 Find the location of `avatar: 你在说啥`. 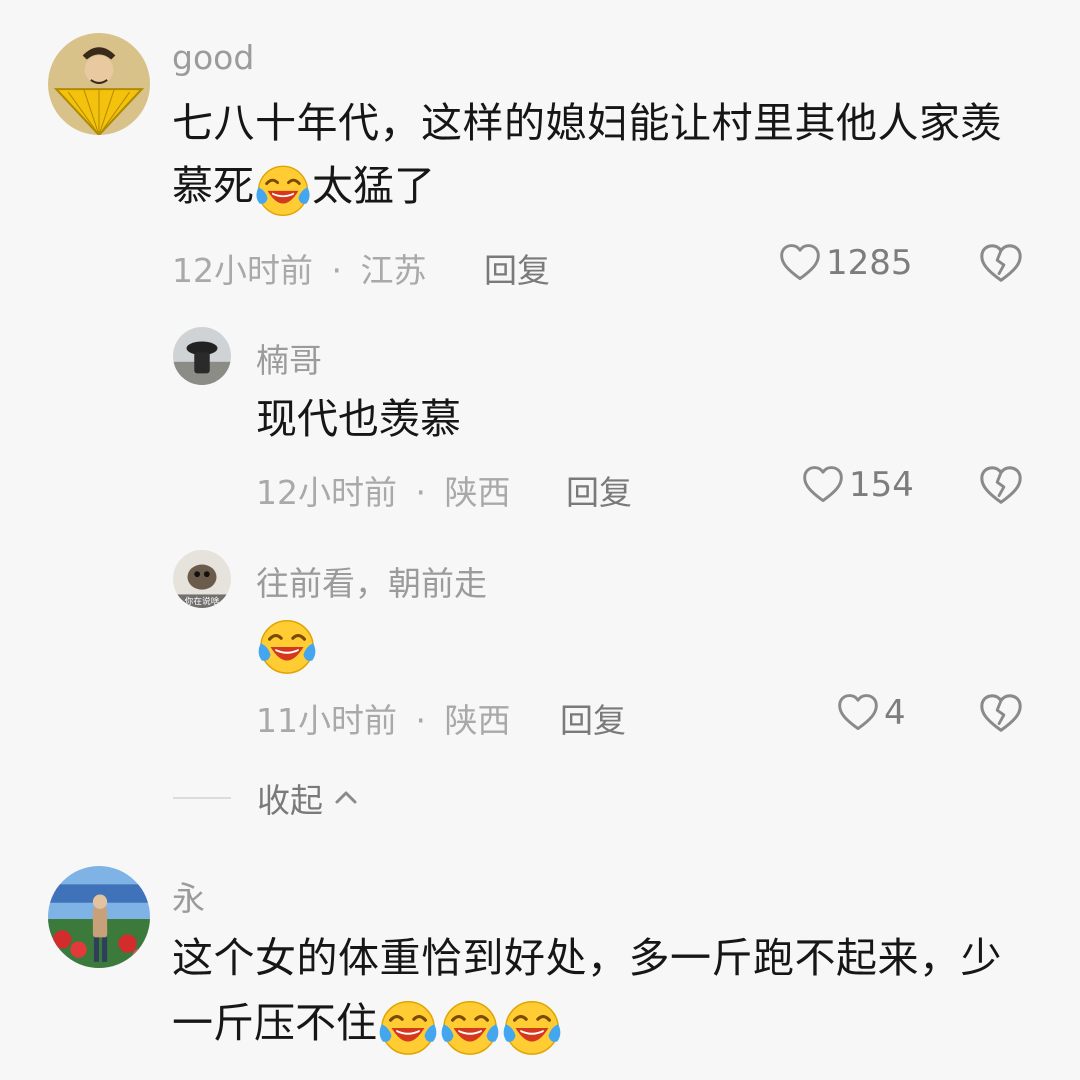

avatar: 你在说啥 is located at coordinates (202, 579).